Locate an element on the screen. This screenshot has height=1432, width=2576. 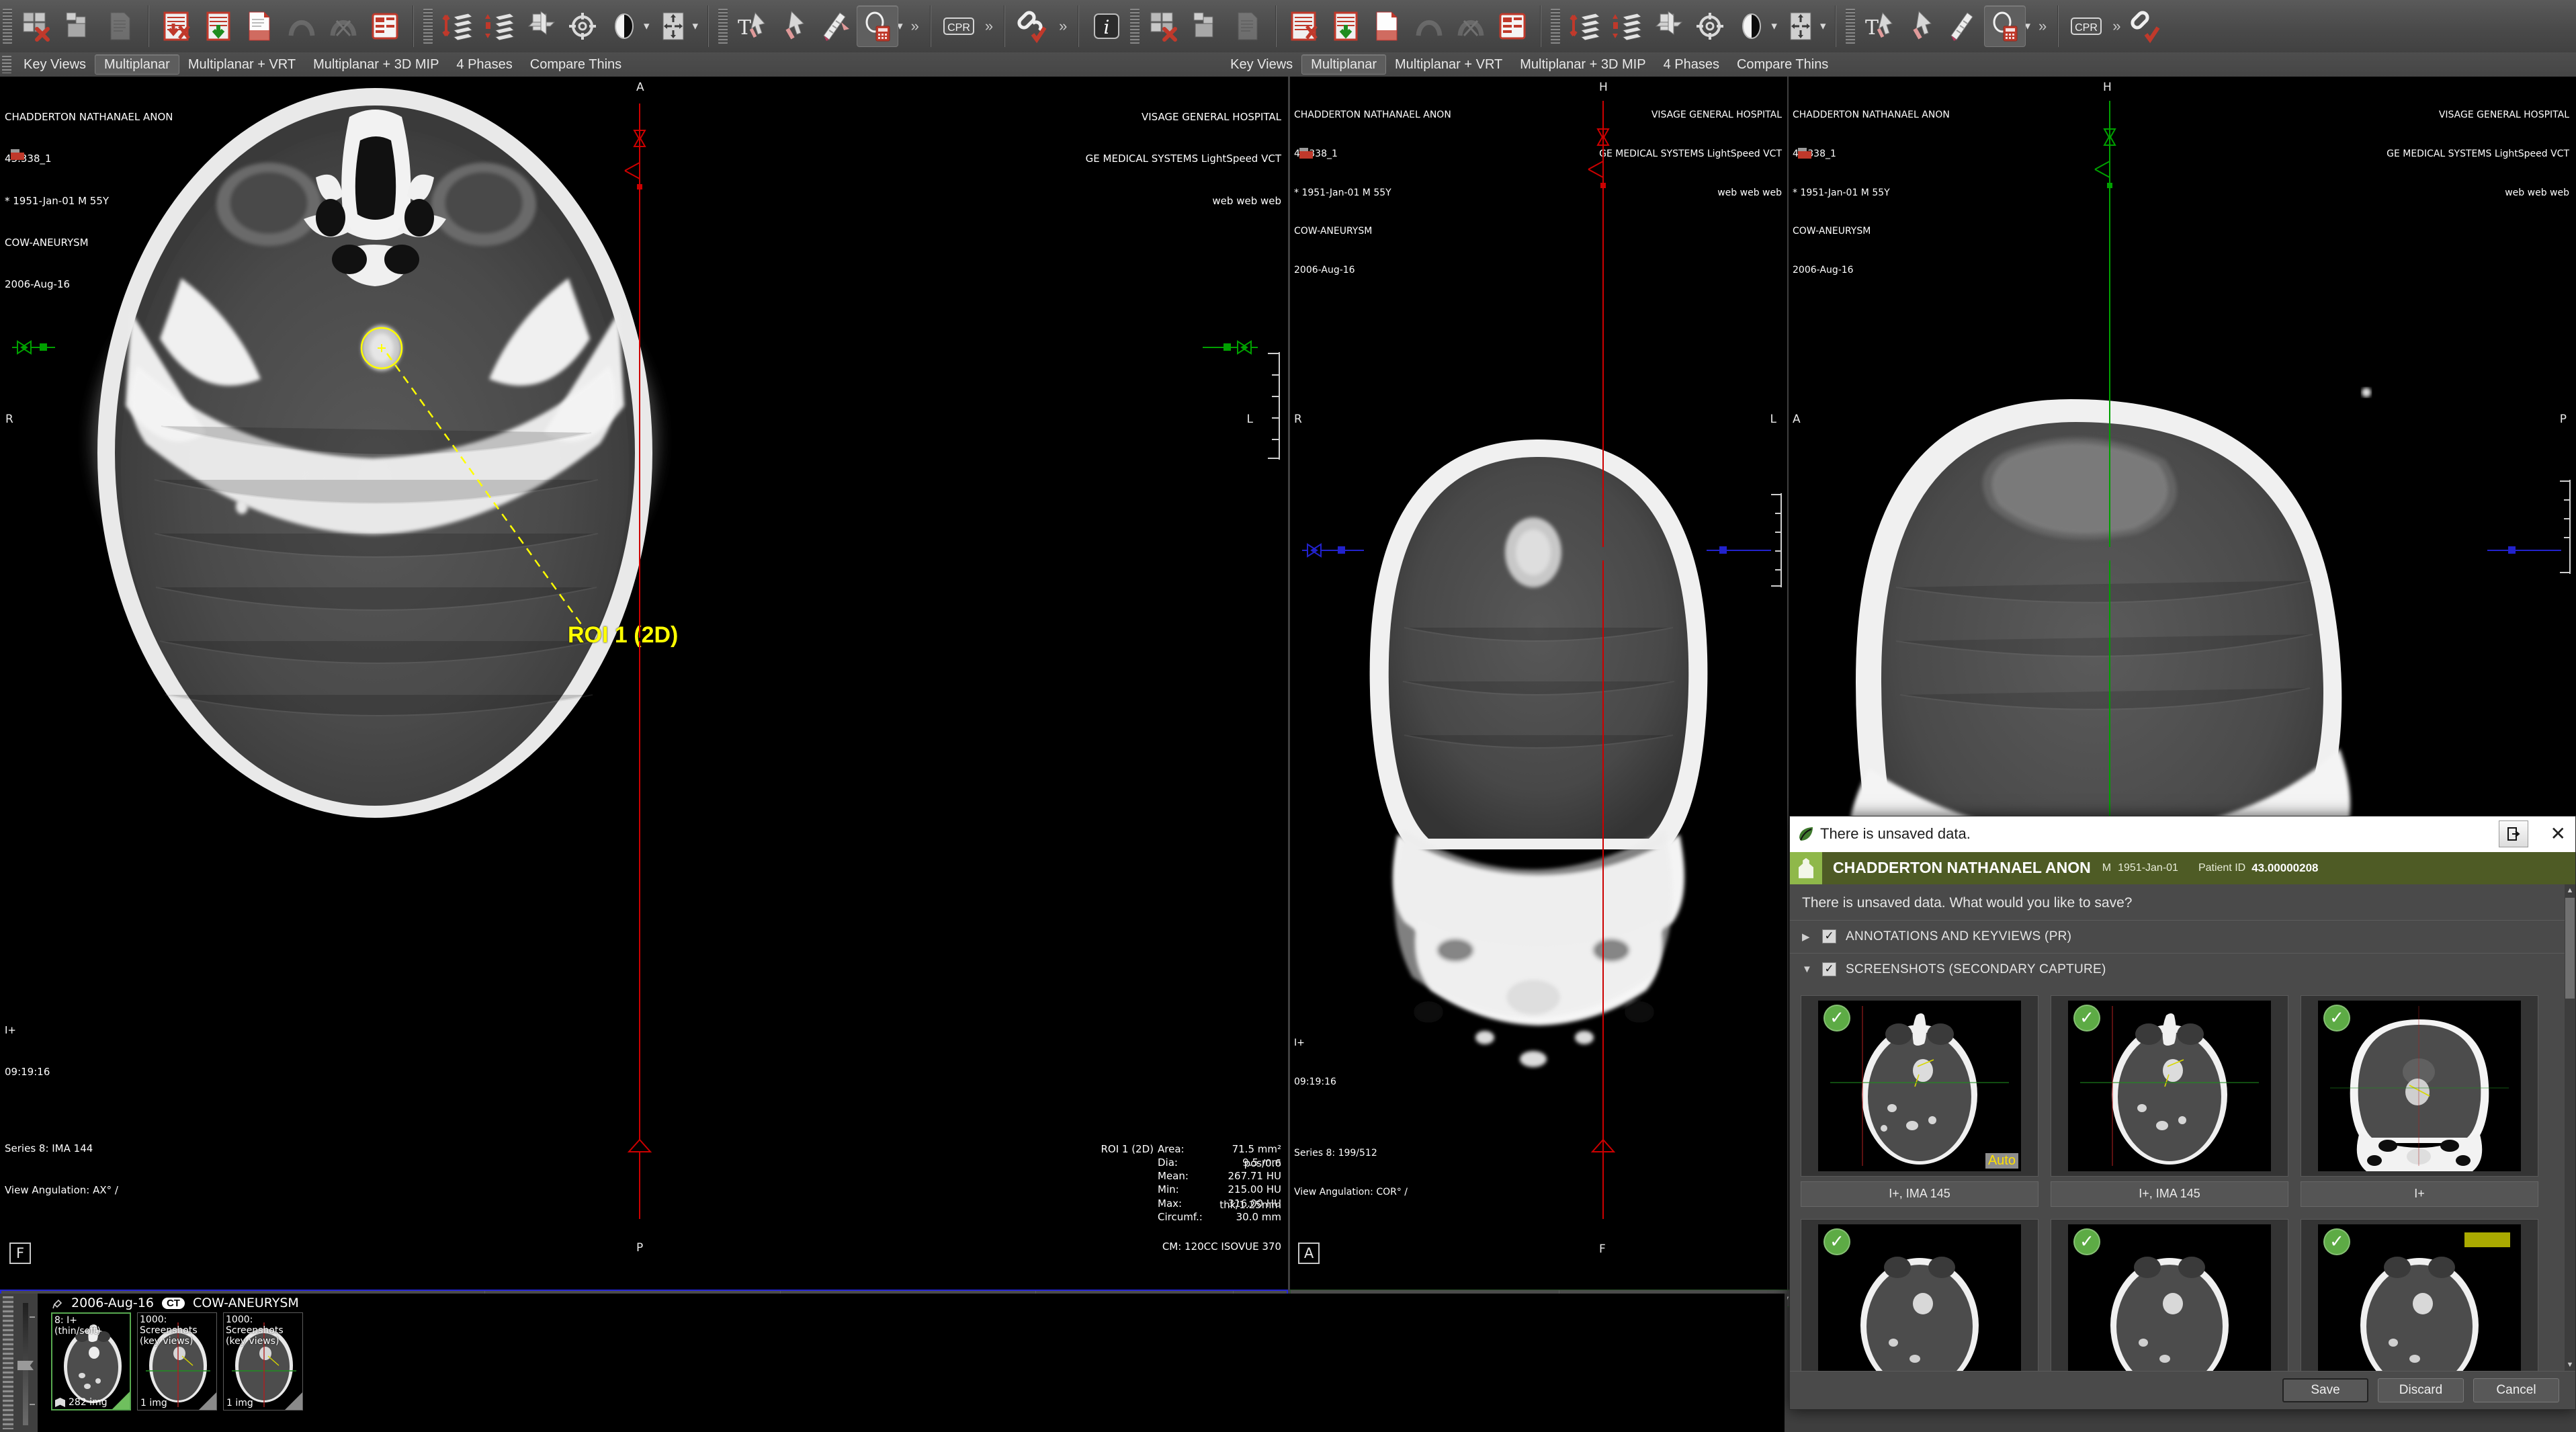
window-level-icon is located at coordinates (624, 26).